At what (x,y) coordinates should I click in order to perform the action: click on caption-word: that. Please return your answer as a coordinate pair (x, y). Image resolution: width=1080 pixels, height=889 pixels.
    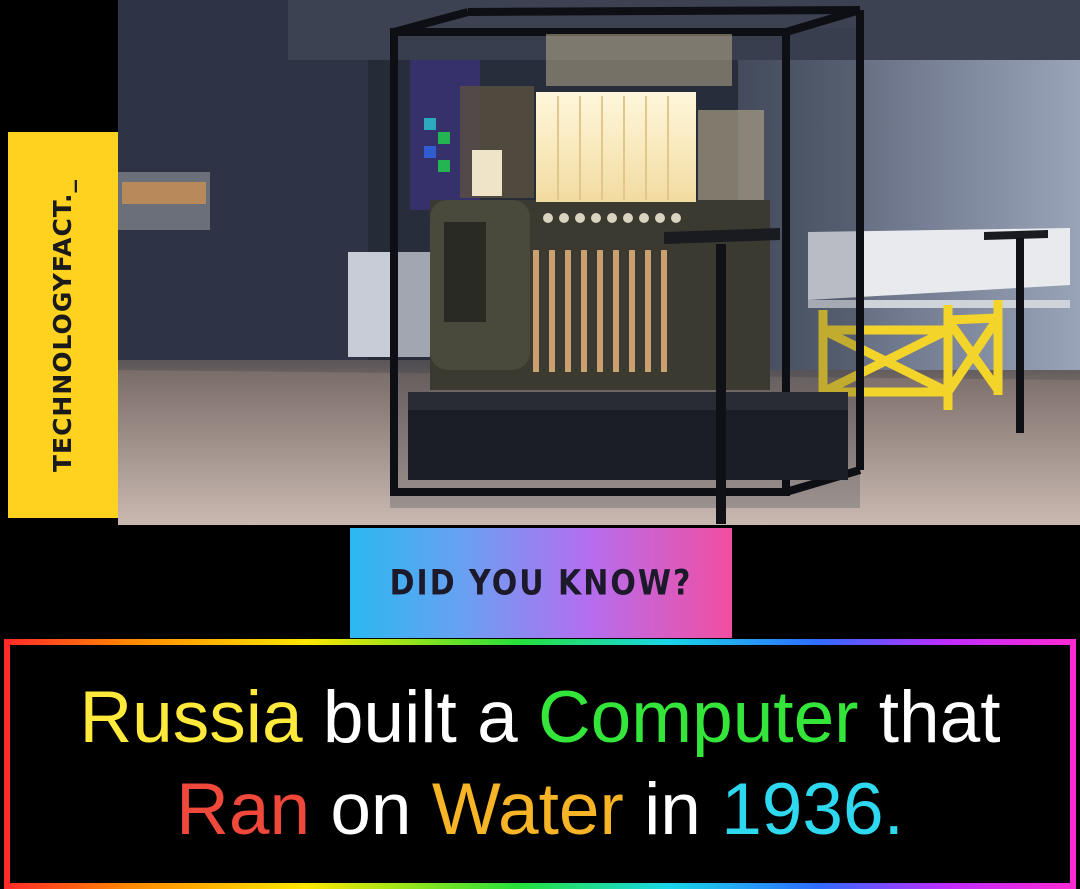
    Looking at the image, I should click on (929, 717).